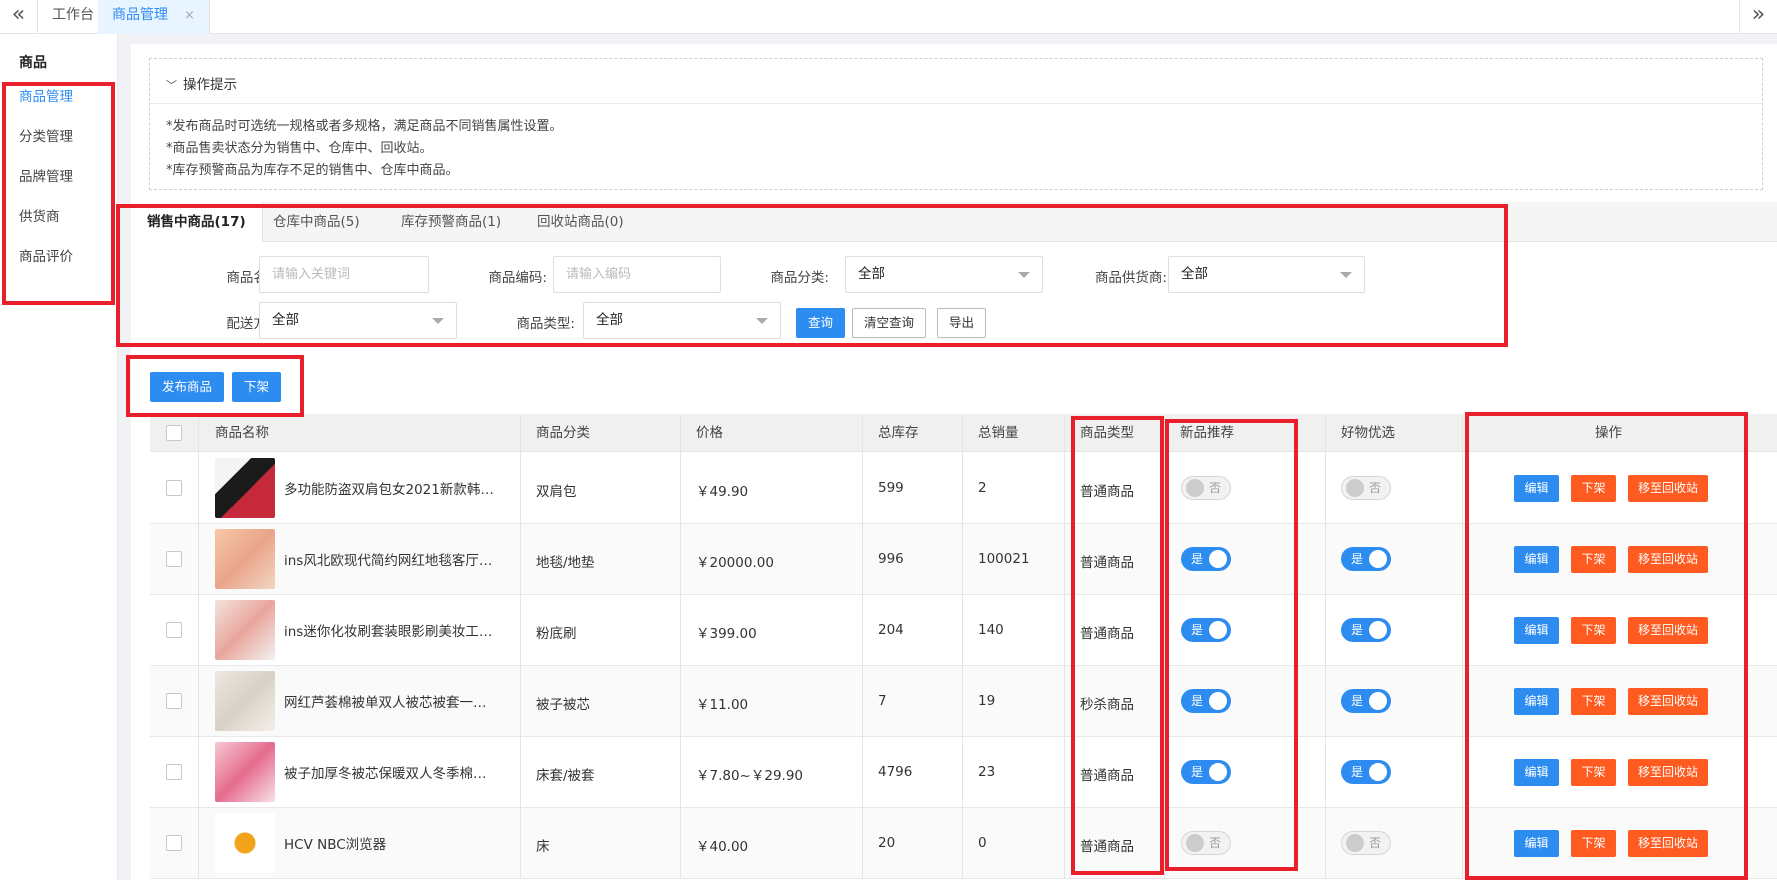 Image resolution: width=1777 pixels, height=880 pixels. Describe the element at coordinates (987, 701) in the screenshot. I see `product-sales: 19` at that location.